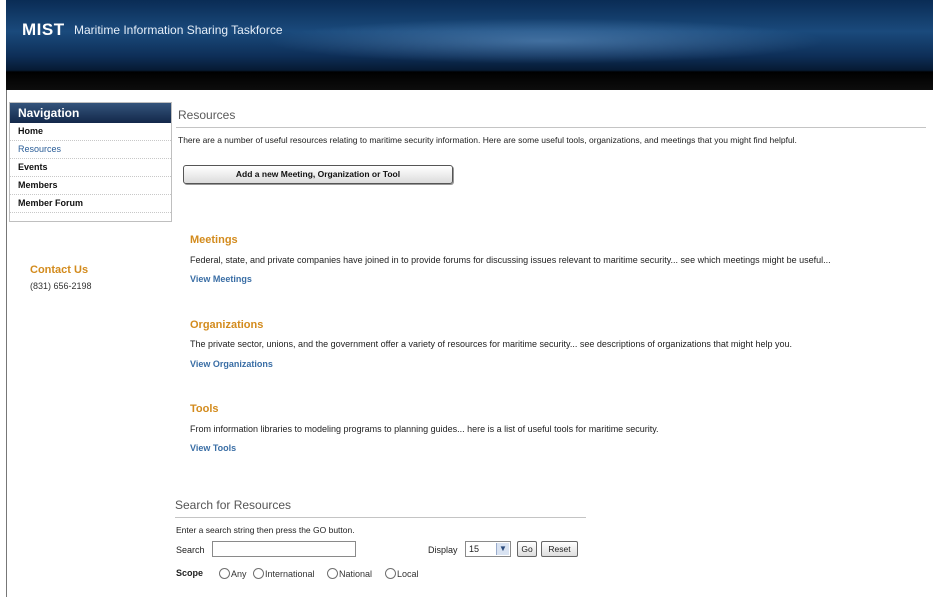 This screenshot has width=933, height=597. I want to click on nav-item-home: Home, so click(90, 132).